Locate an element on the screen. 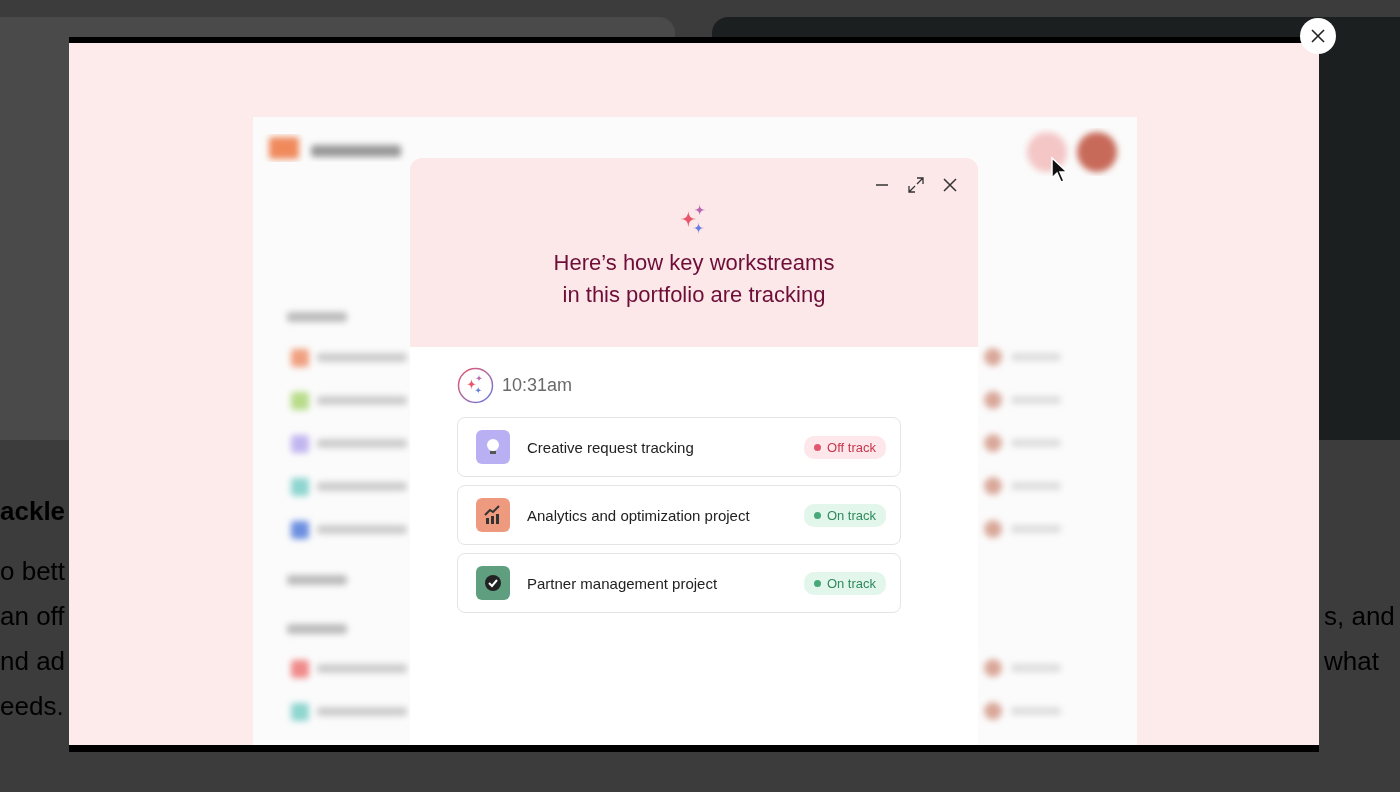  workstream-name: Analytics and optimization project is located at coordinates (639, 515).